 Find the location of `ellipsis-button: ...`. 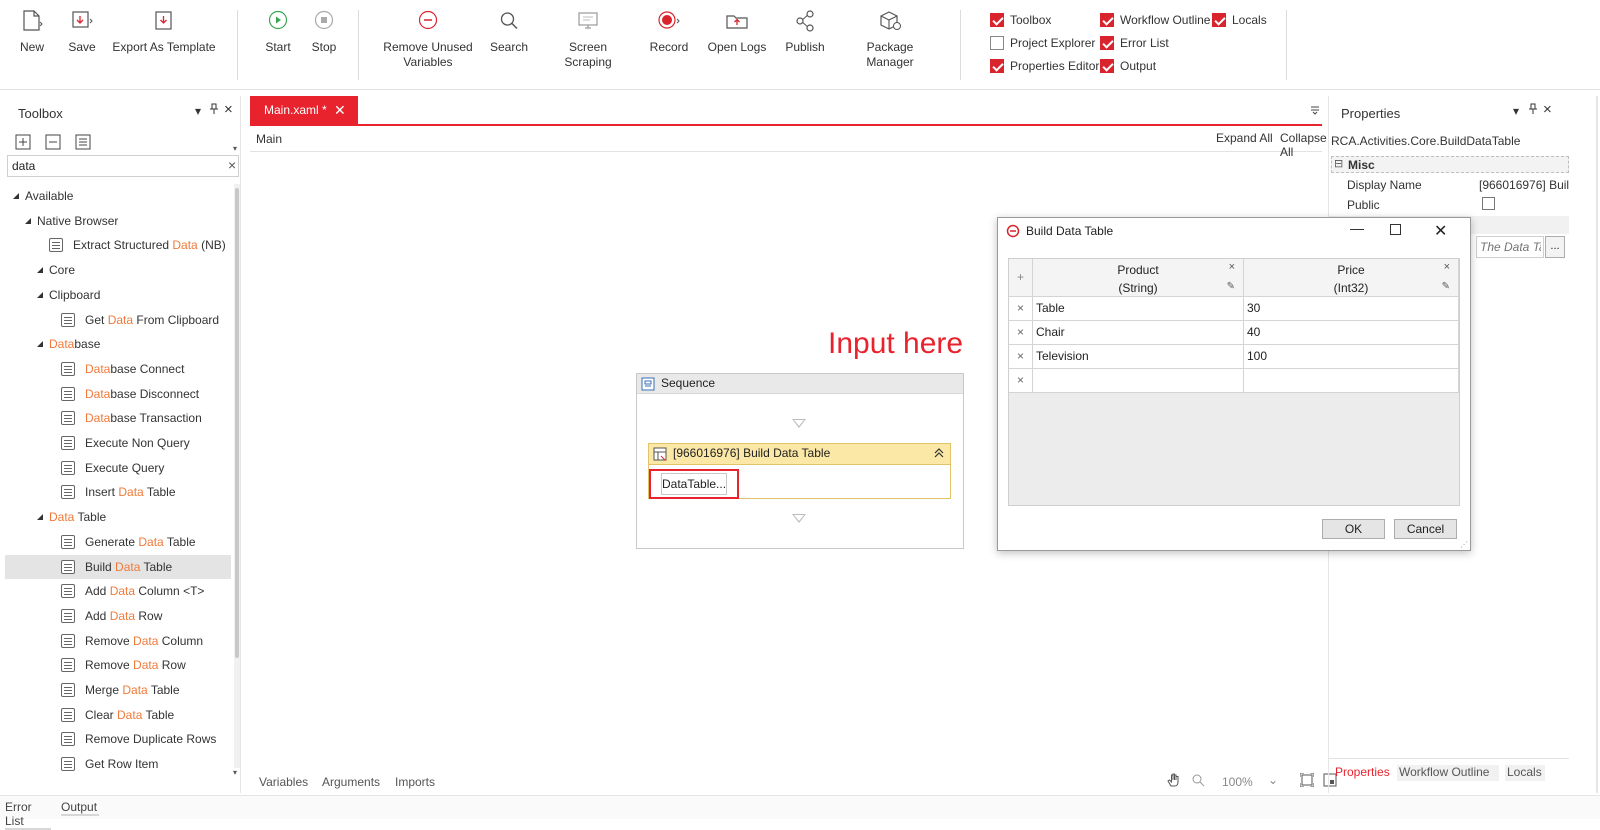

ellipsis-button: ... is located at coordinates (1555, 247).